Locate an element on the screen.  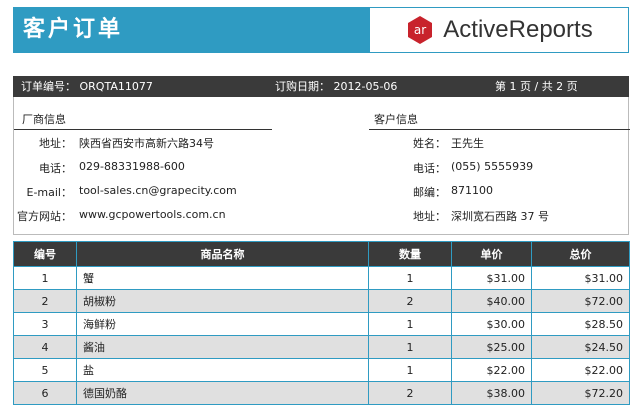
cell-product: 德国奶酪 is located at coordinates (222, 393).